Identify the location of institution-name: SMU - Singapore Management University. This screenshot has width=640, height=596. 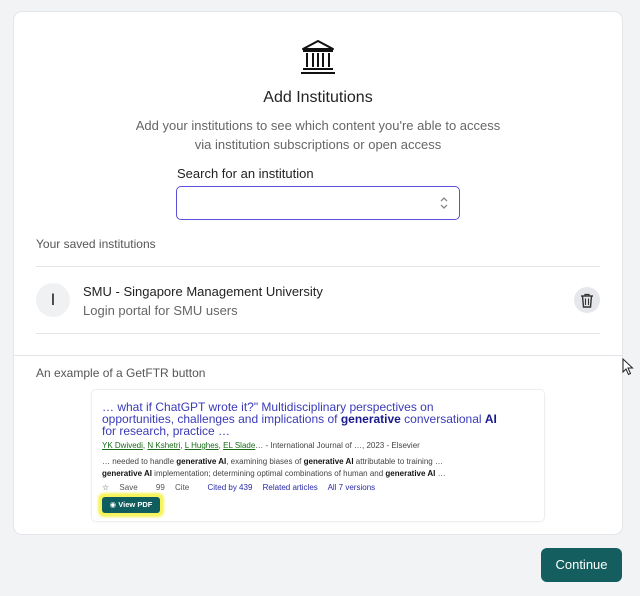
(203, 291).